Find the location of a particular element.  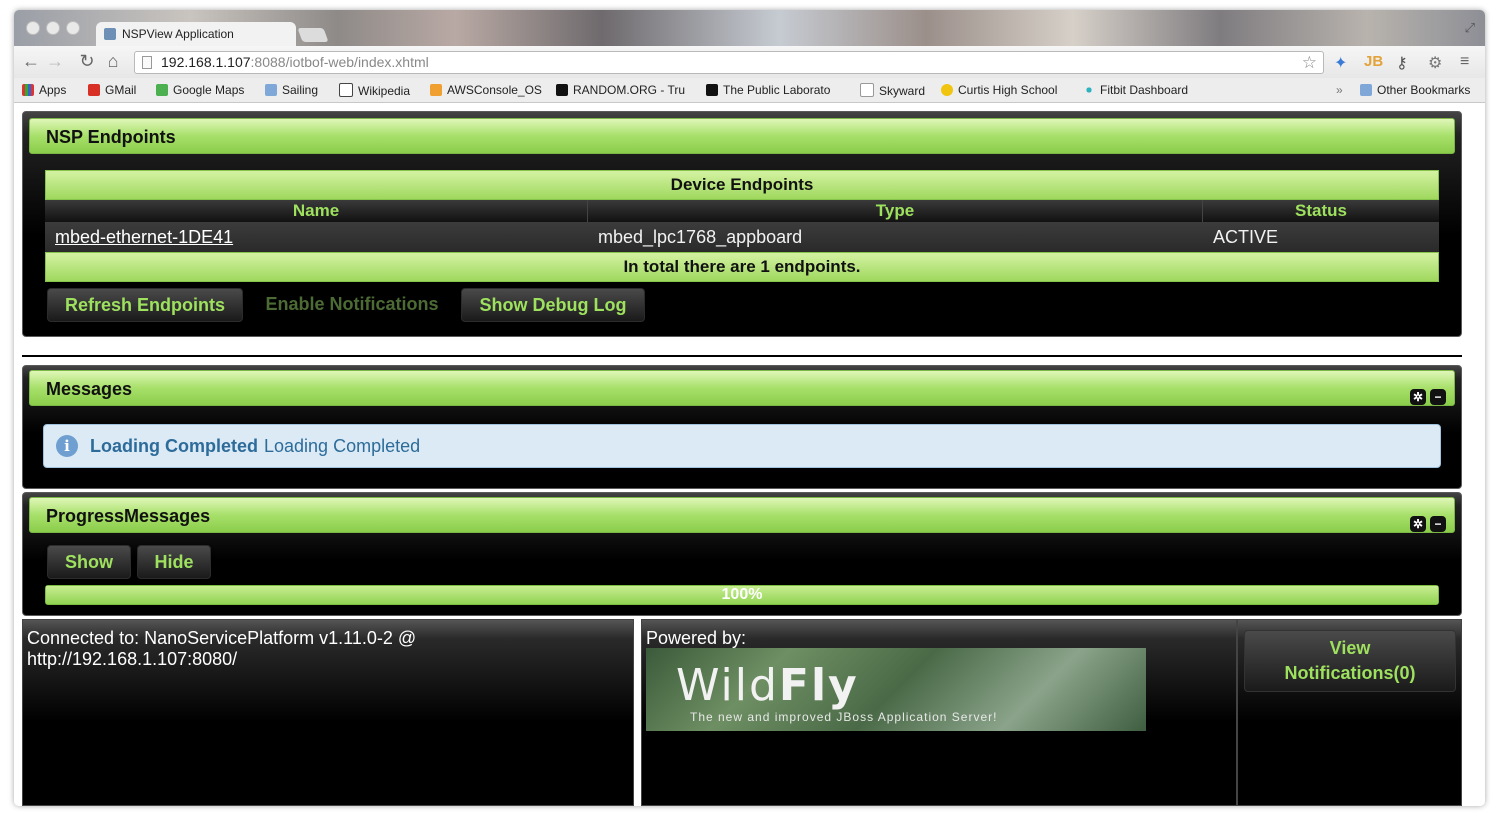

public-lab-icon is located at coordinates (712, 90).